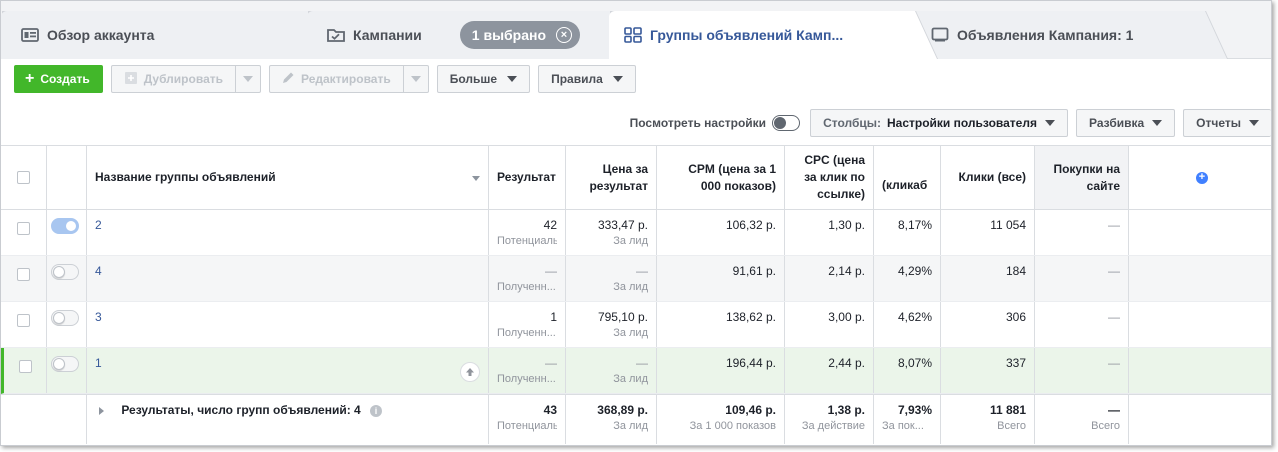 Image resolution: width=1278 pixels, height=452 pixels. I want to click on cost-value: 795,10 р., so click(622, 317).